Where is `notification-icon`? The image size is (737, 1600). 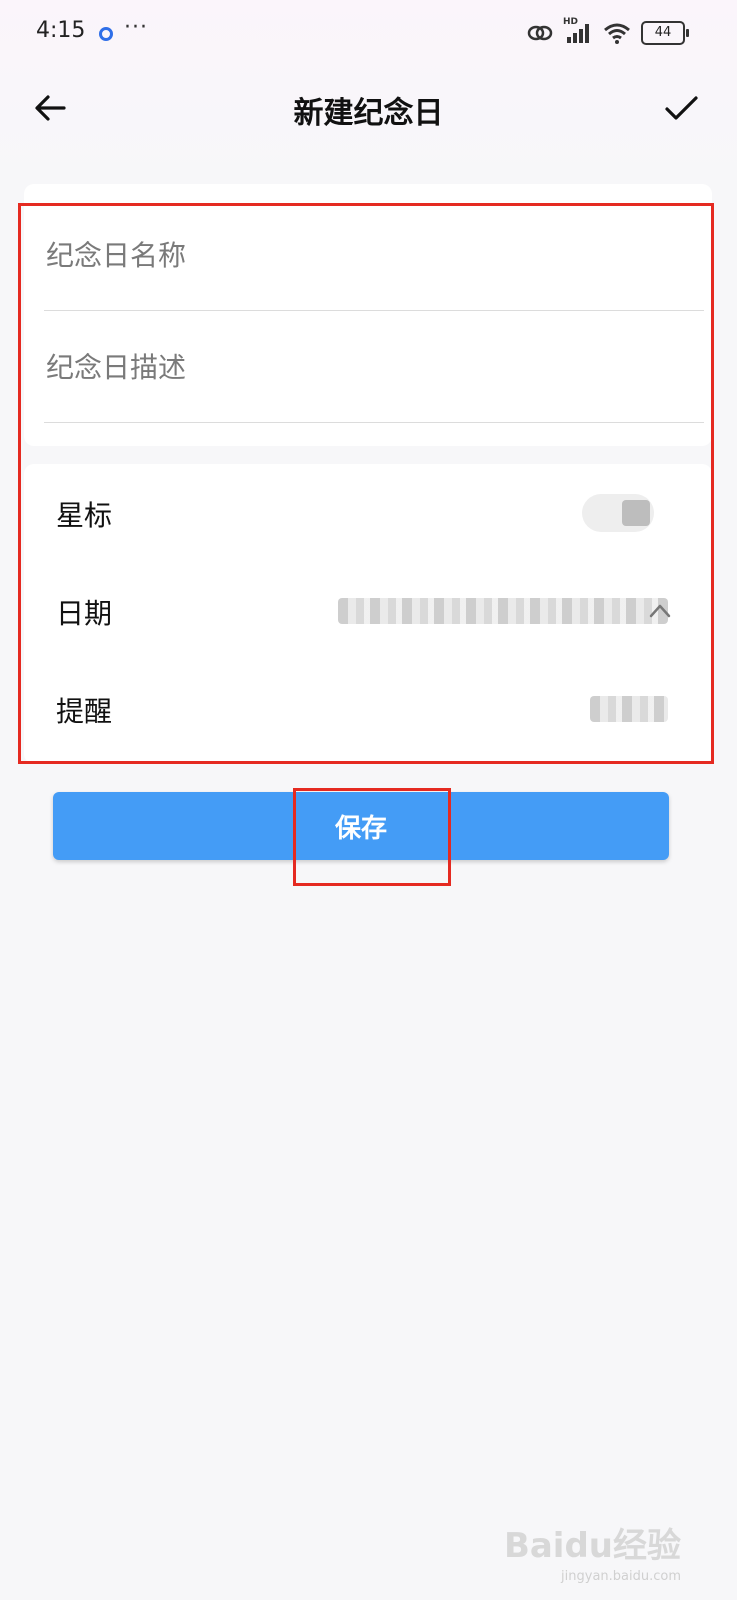
notification-icon is located at coordinates (106, 34).